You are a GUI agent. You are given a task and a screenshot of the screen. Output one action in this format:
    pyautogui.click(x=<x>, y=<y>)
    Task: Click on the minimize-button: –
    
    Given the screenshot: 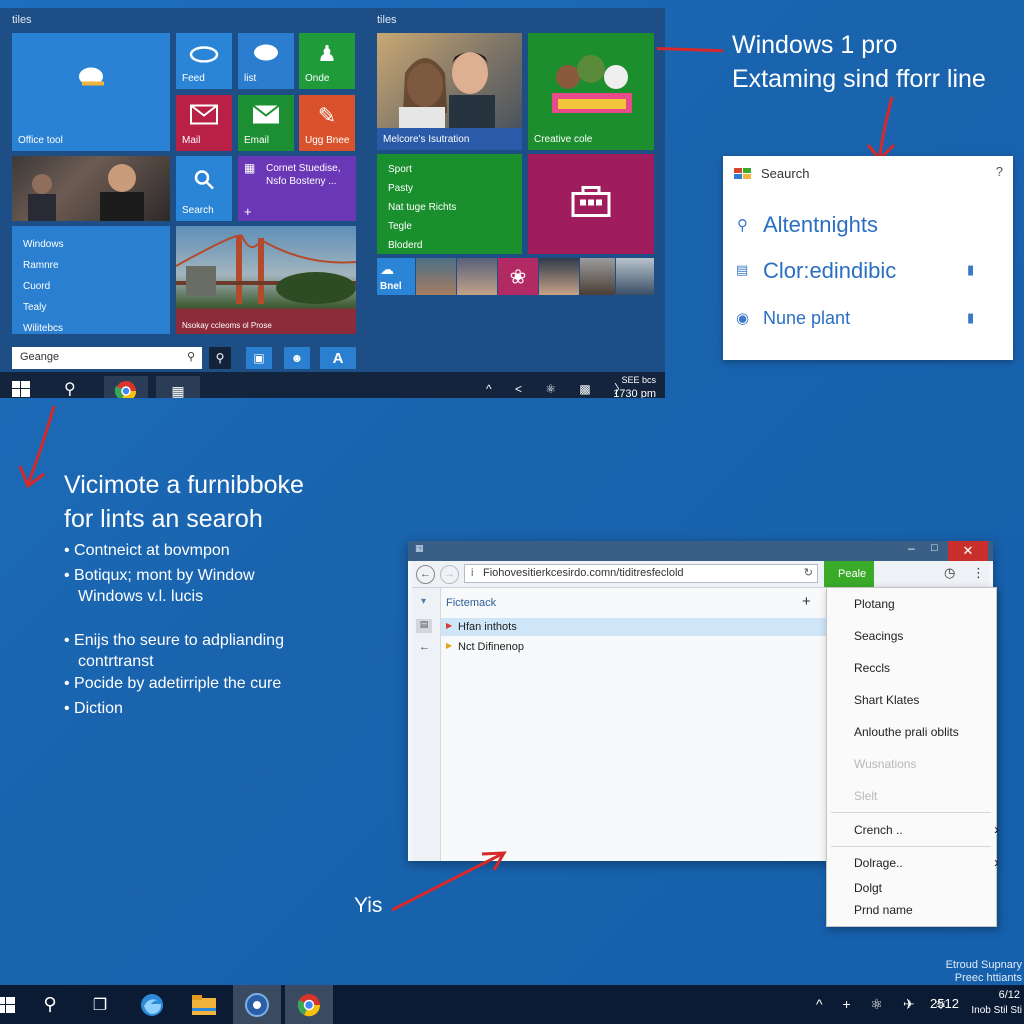 What is the action you would take?
    pyautogui.click(x=911, y=548)
    